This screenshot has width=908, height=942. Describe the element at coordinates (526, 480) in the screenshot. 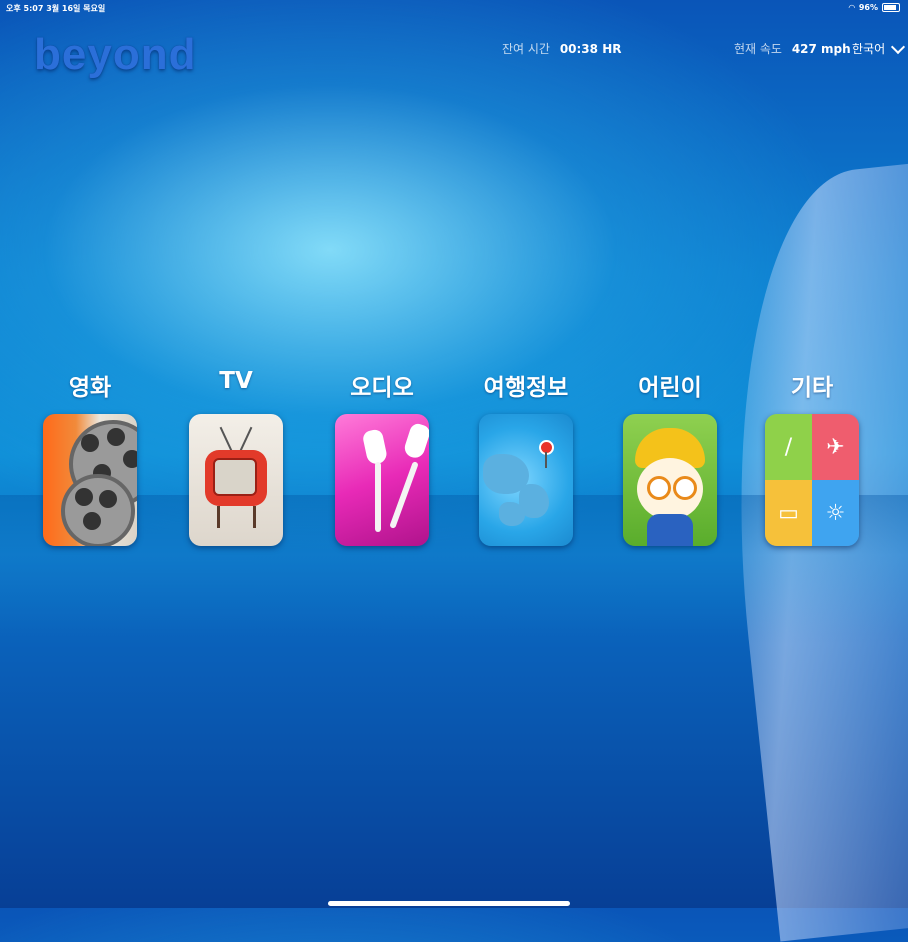

I see `map-pin-icon` at that location.